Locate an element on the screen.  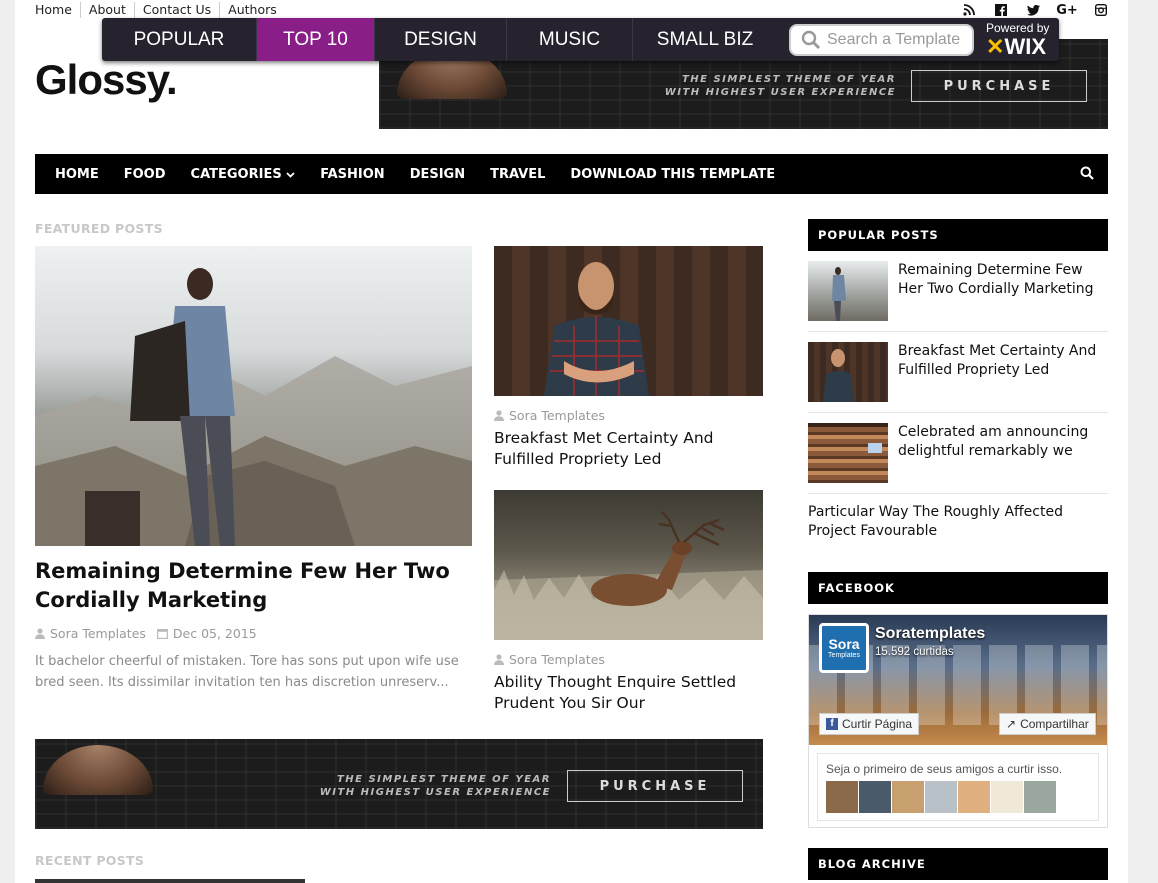
facebook-heading: FACEBOOK is located at coordinates (958, 588).